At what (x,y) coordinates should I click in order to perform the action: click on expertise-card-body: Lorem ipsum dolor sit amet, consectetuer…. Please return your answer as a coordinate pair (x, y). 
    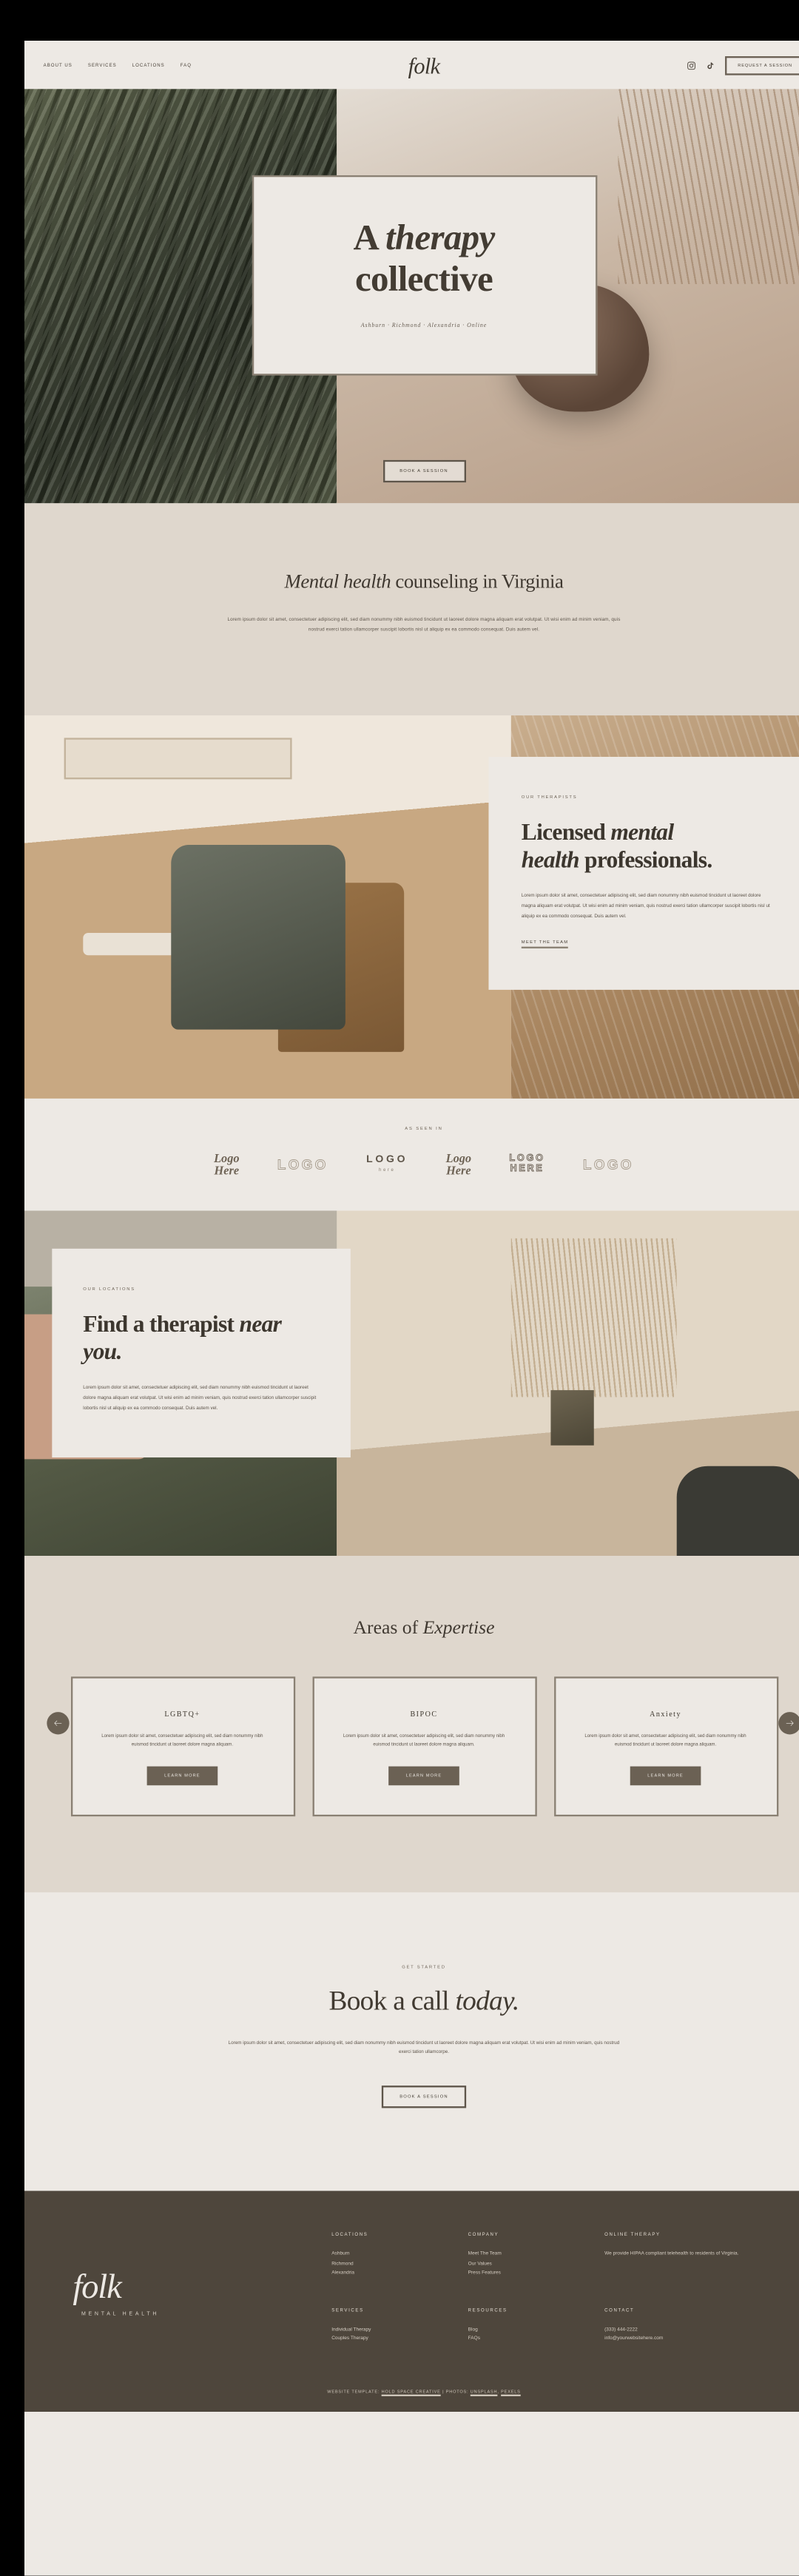
    Looking at the image, I should click on (424, 1740).